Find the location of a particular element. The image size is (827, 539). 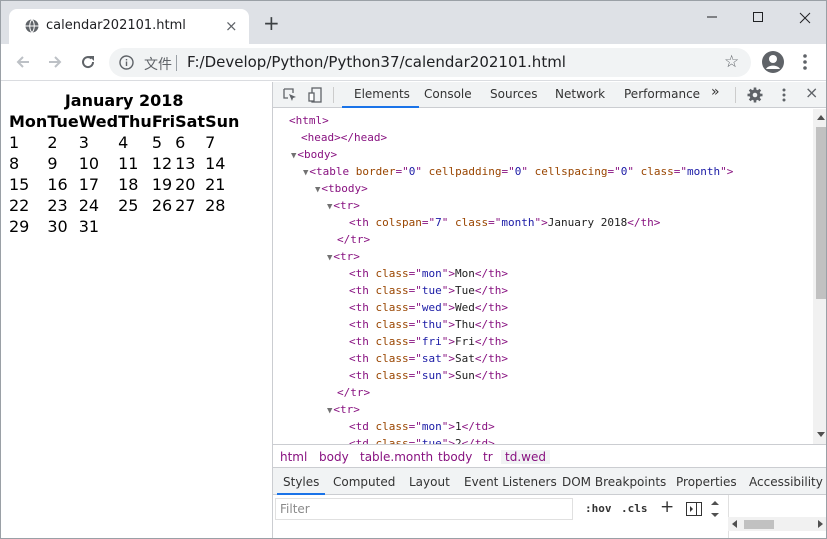

tab-close-button: × is located at coordinates (231, 26).